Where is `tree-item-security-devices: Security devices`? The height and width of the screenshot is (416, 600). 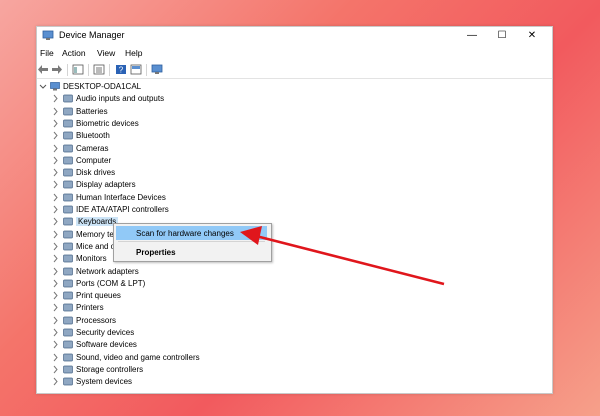 tree-item-security-devices: Security devices is located at coordinates (294, 333).